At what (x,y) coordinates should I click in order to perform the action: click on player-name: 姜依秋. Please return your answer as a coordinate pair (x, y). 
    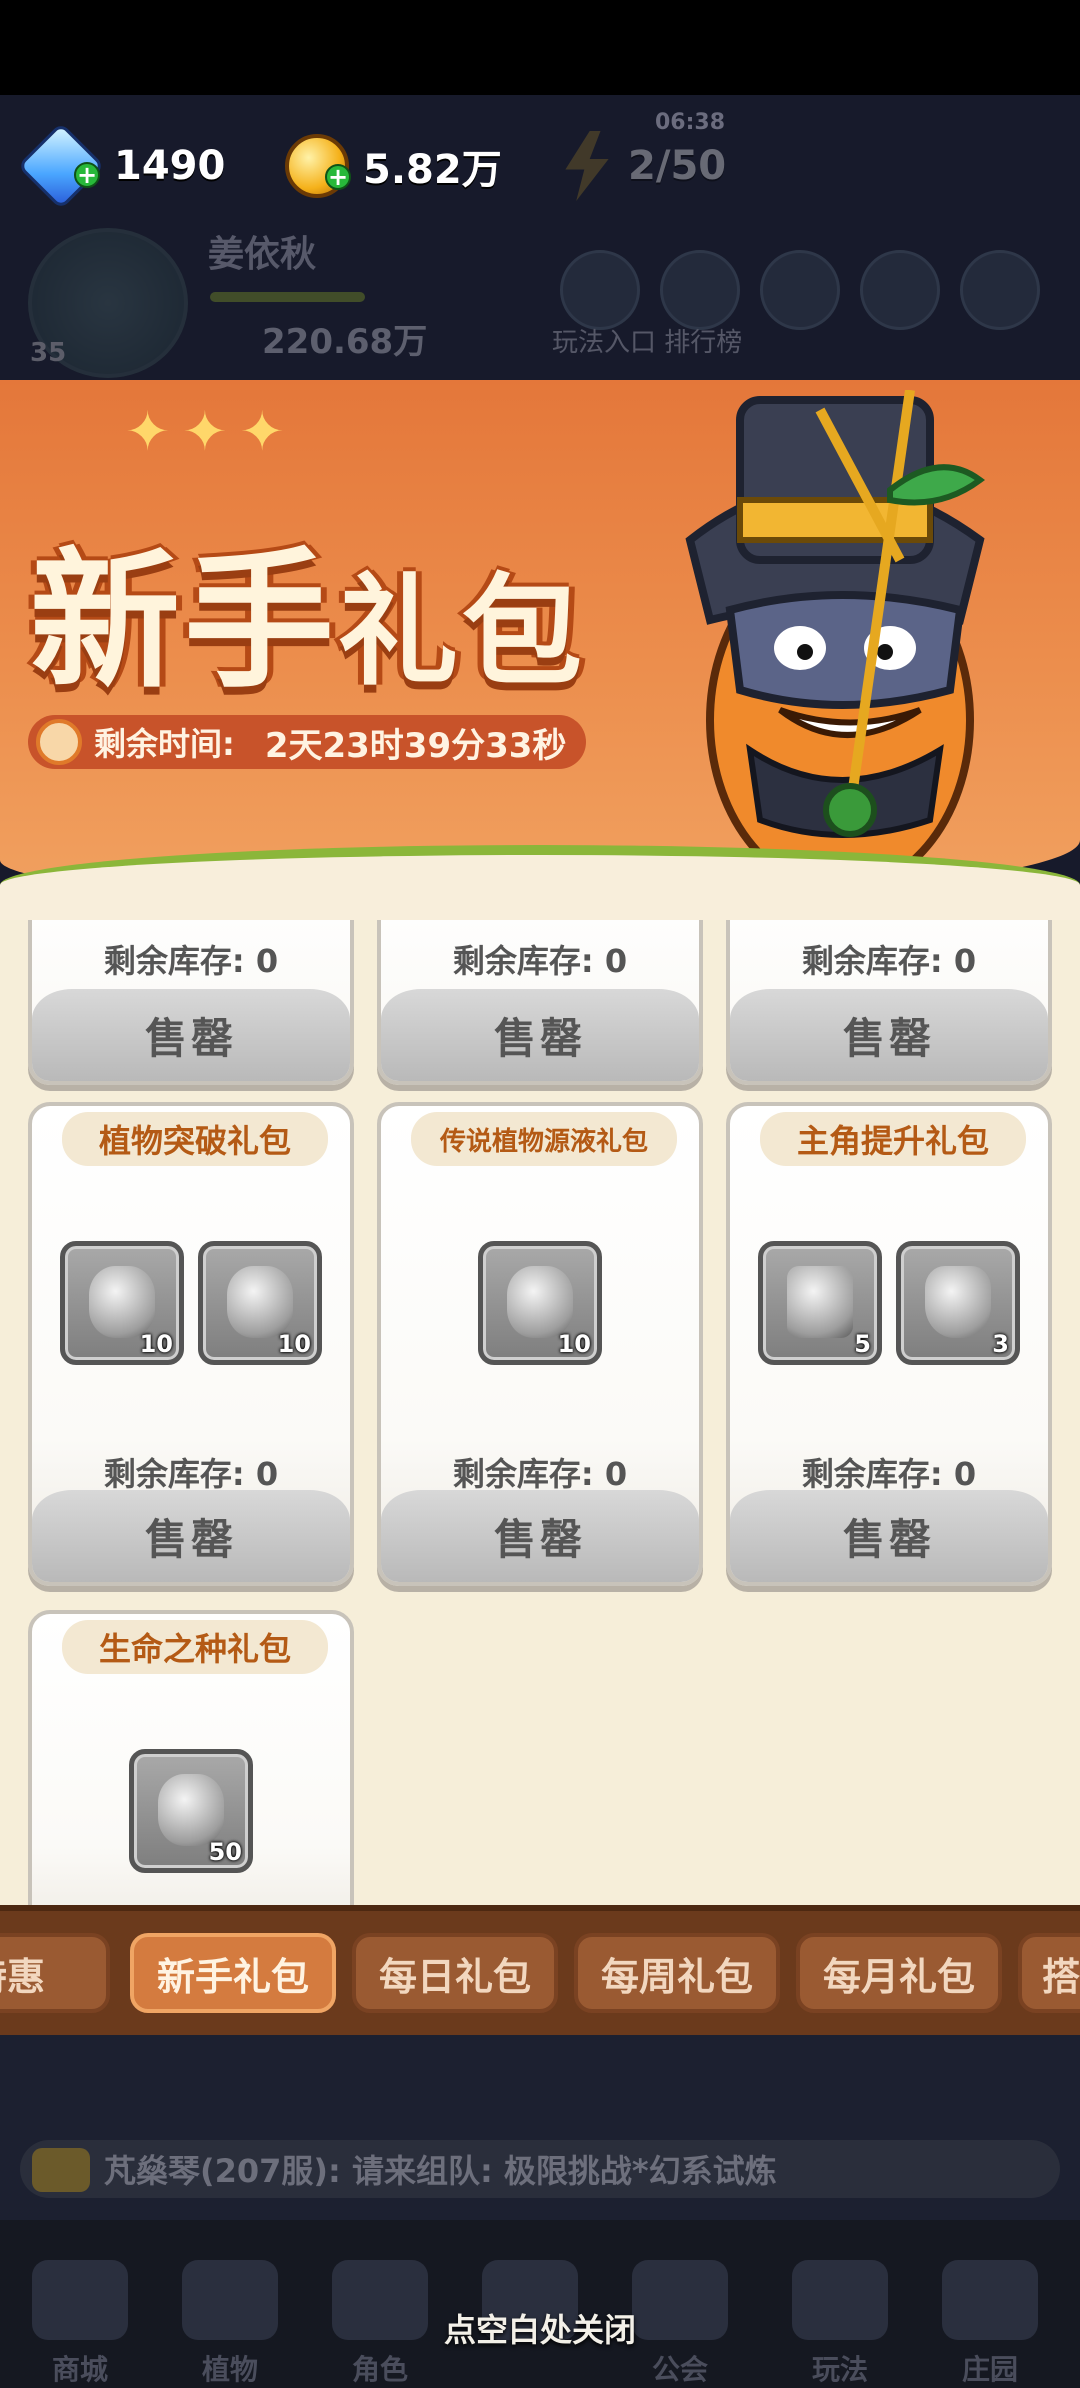
    Looking at the image, I should click on (262, 254).